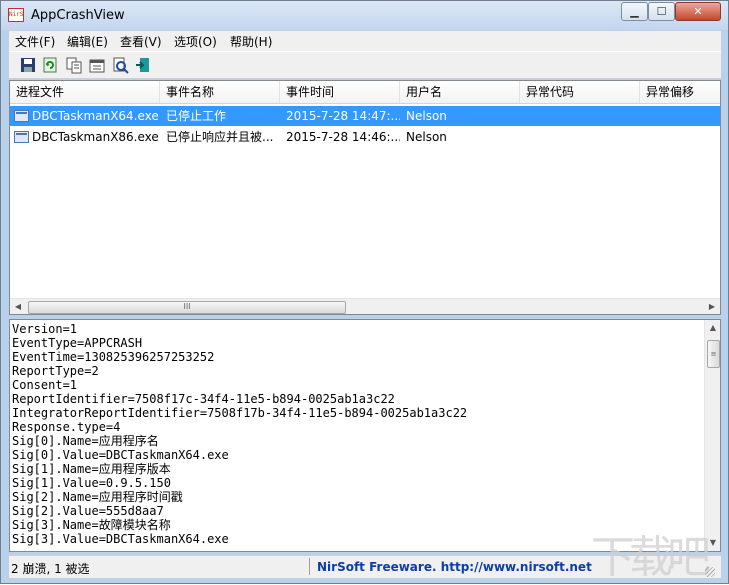  I want to click on properties-button, so click(97, 65).